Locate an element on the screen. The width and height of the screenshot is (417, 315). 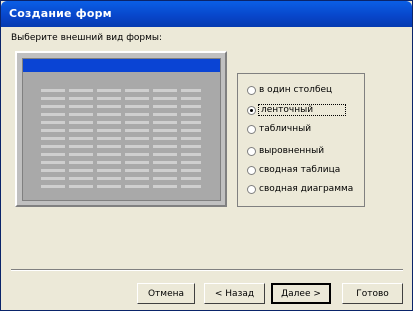
option-pivot-table-label: сводная таблица is located at coordinates (300, 170).